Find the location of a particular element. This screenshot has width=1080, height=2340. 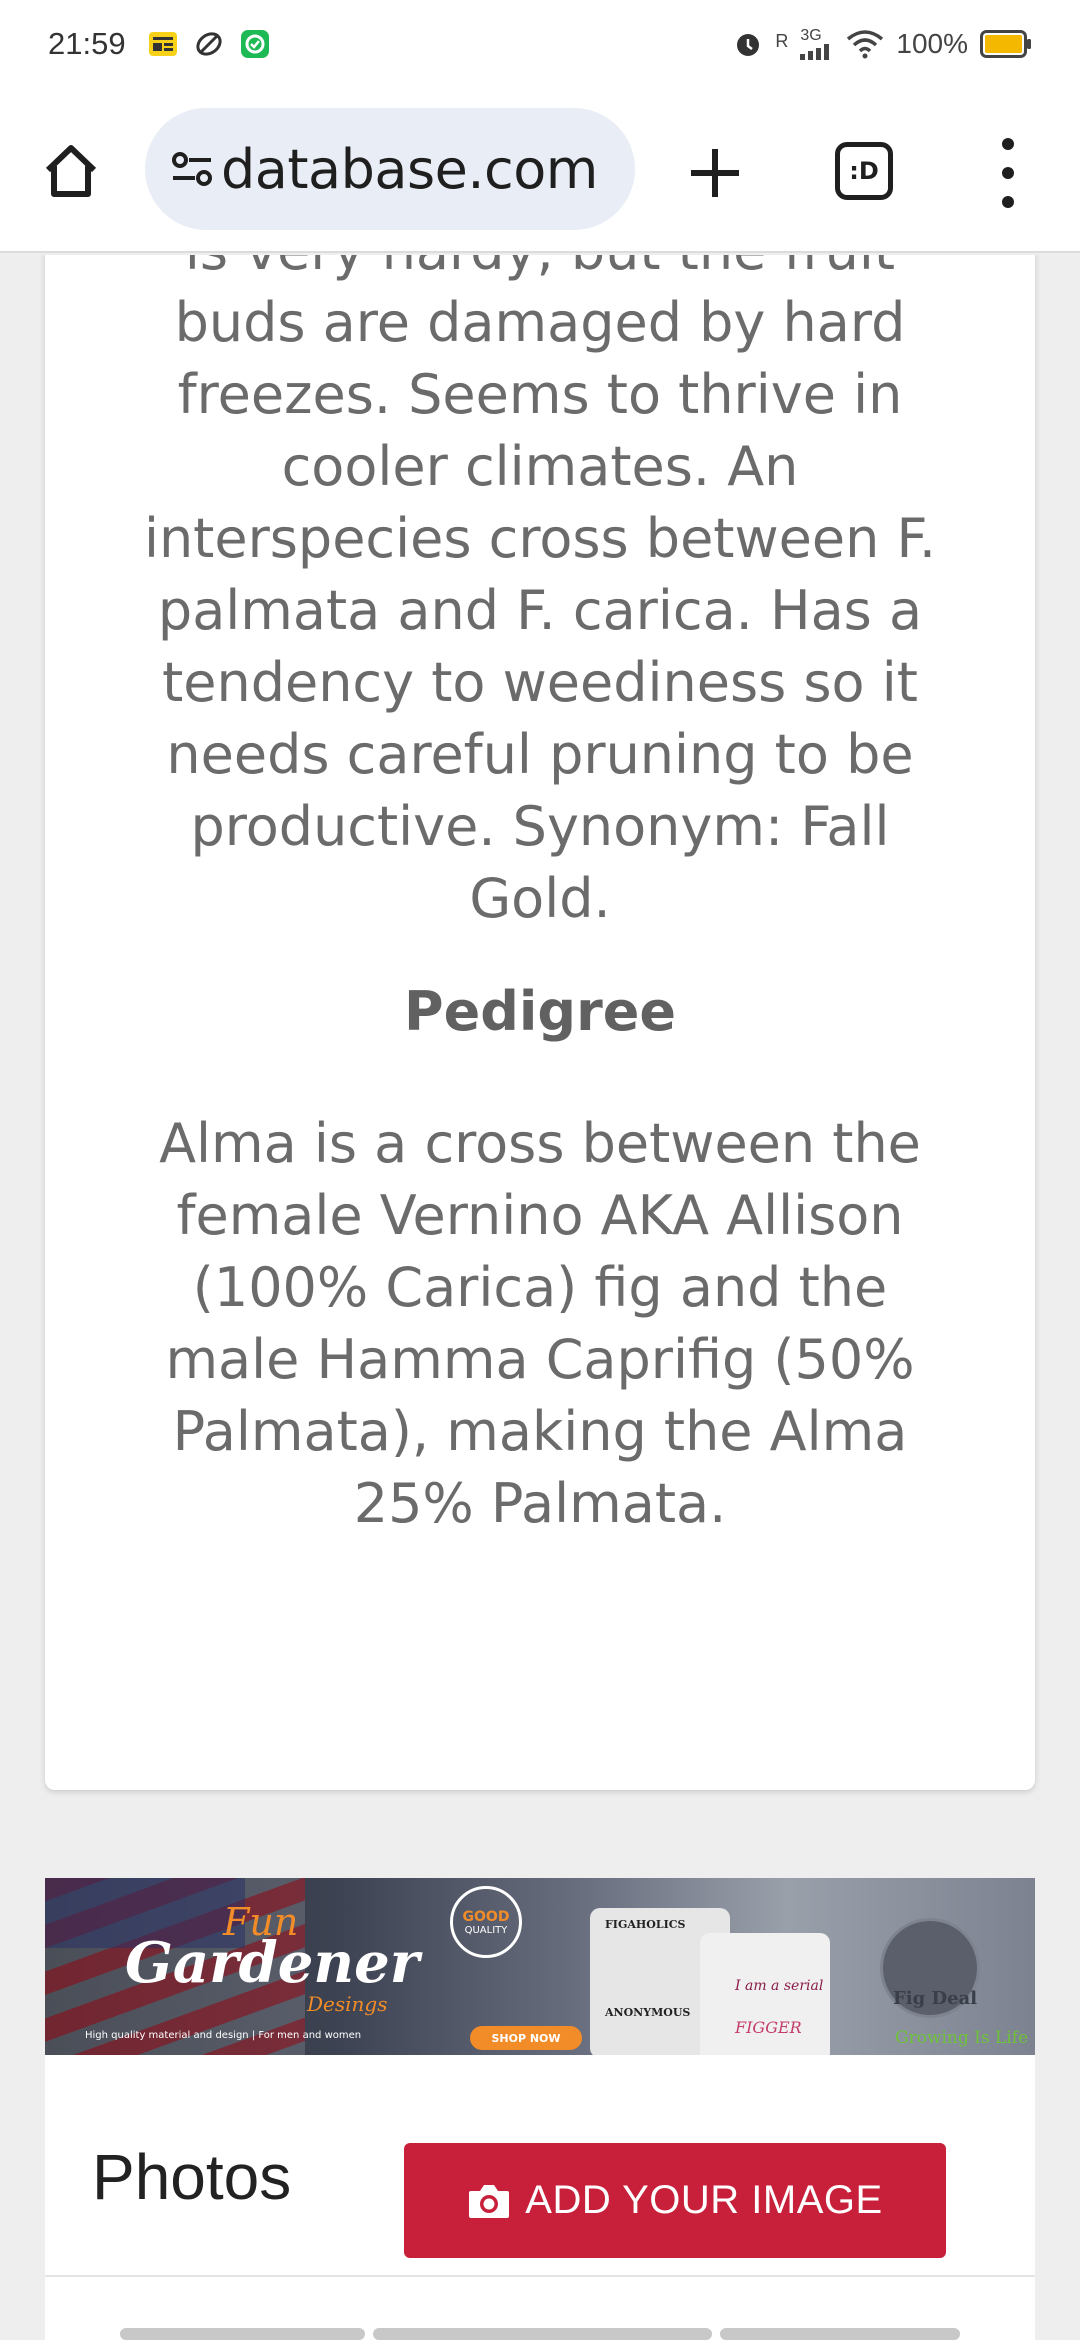

url-text: database.com is located at coordinates (409, 169).